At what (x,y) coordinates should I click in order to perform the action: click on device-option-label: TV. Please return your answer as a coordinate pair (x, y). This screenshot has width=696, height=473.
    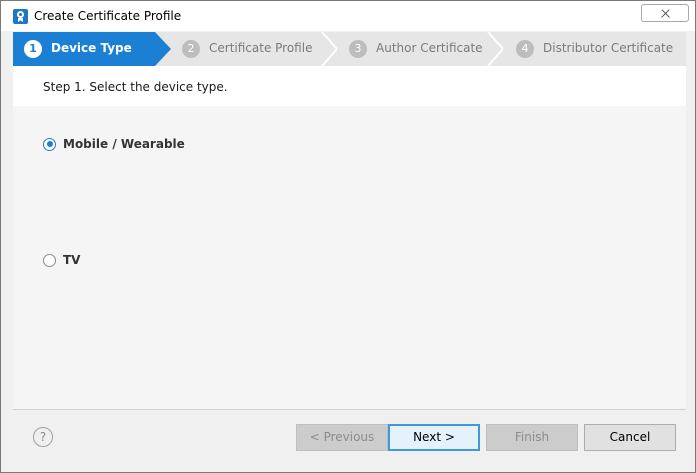
    Looking at the image, I should click on (72, 260).